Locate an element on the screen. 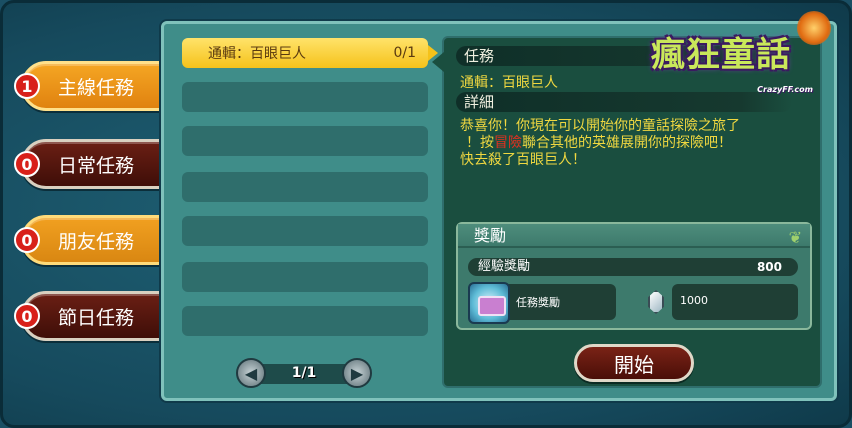 The image size is (852, 428). exp-reward-bar: 經驗獎勵 800 is located at coordinates (633, 267).